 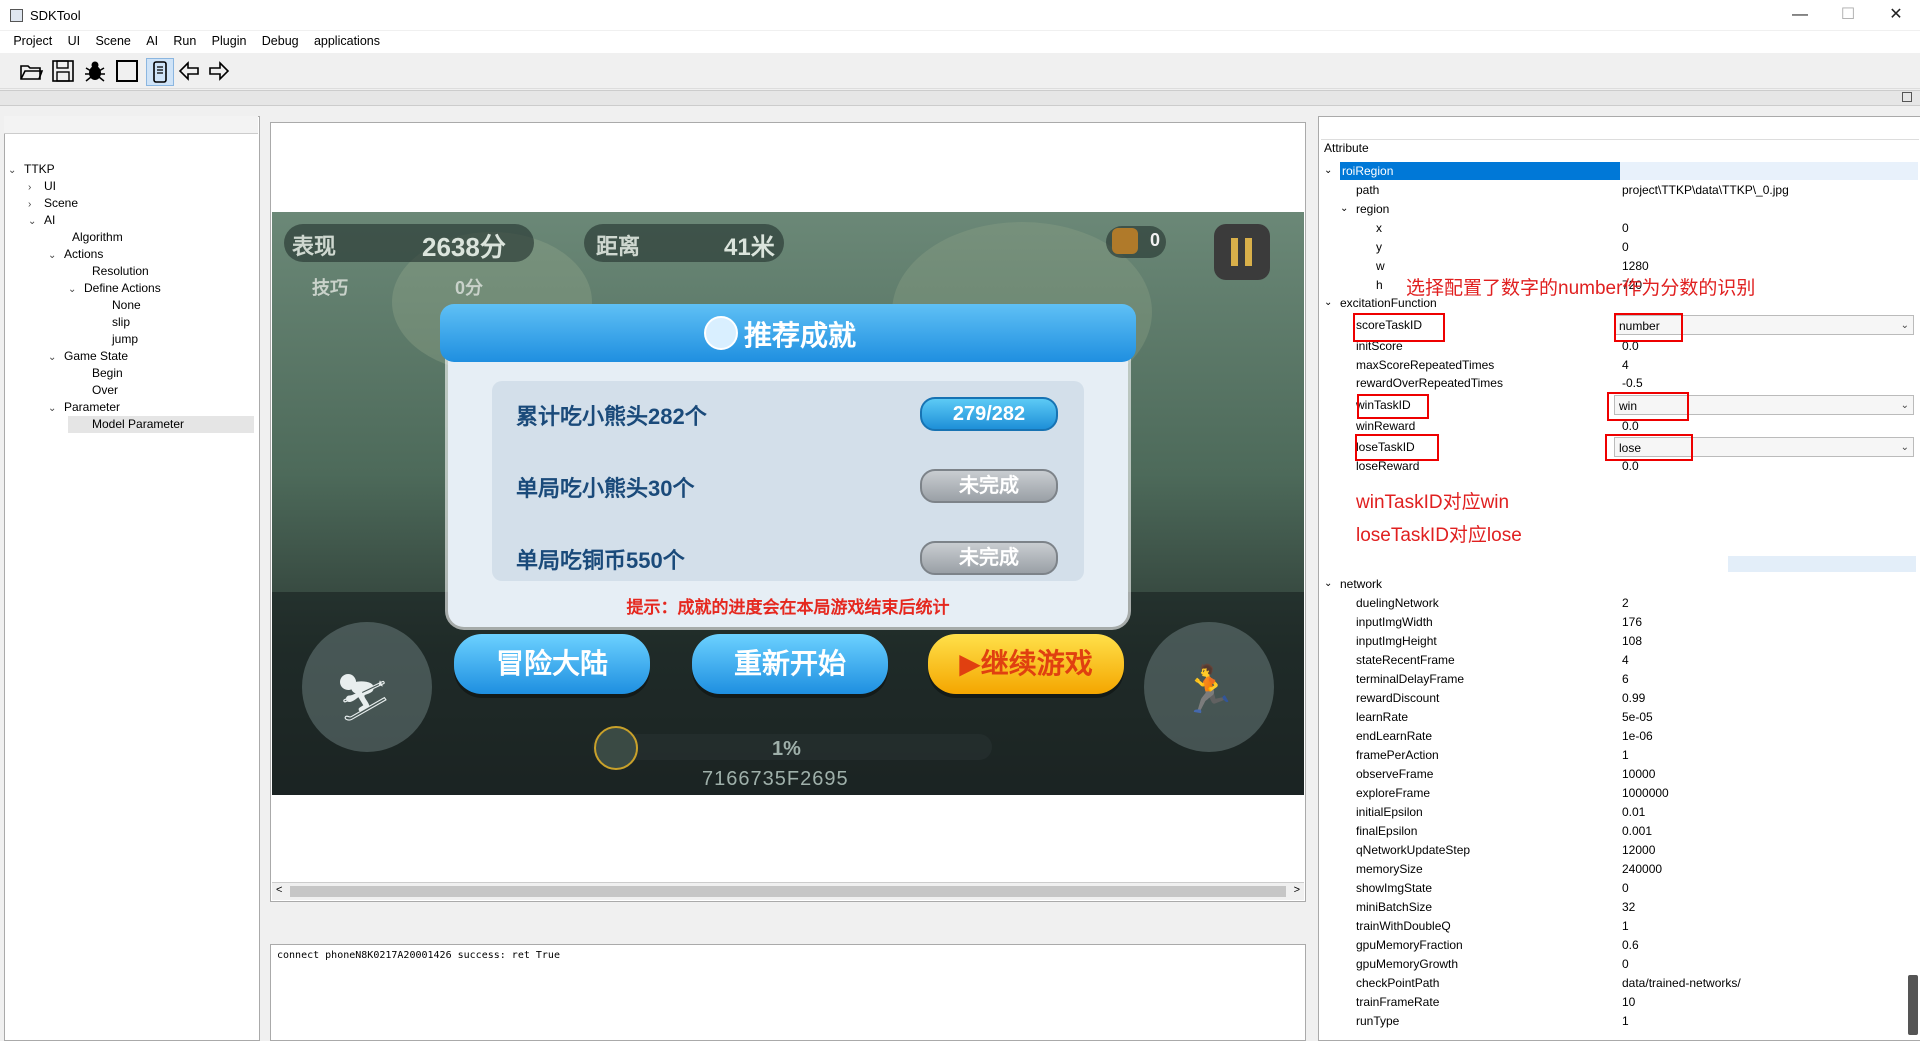 What do you see at coordinates (1628, 1002) in the screenshot?
I see `attribute-value: 10` at bounding box center [1628, 1002].